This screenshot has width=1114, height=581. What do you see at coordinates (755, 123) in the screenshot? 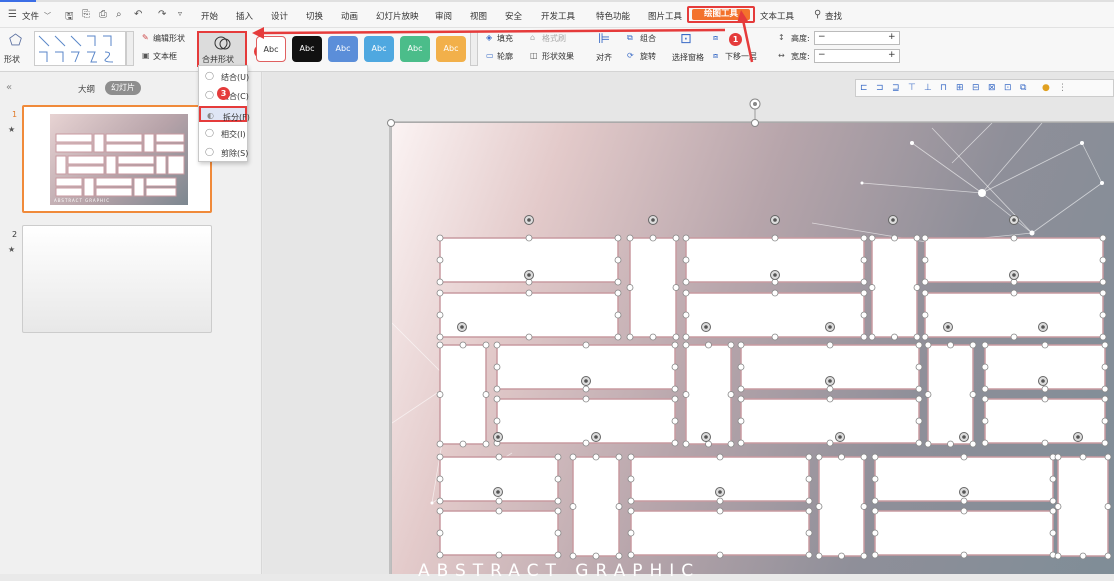
I see `frame-top-handle` at bounding box center [755, 123].